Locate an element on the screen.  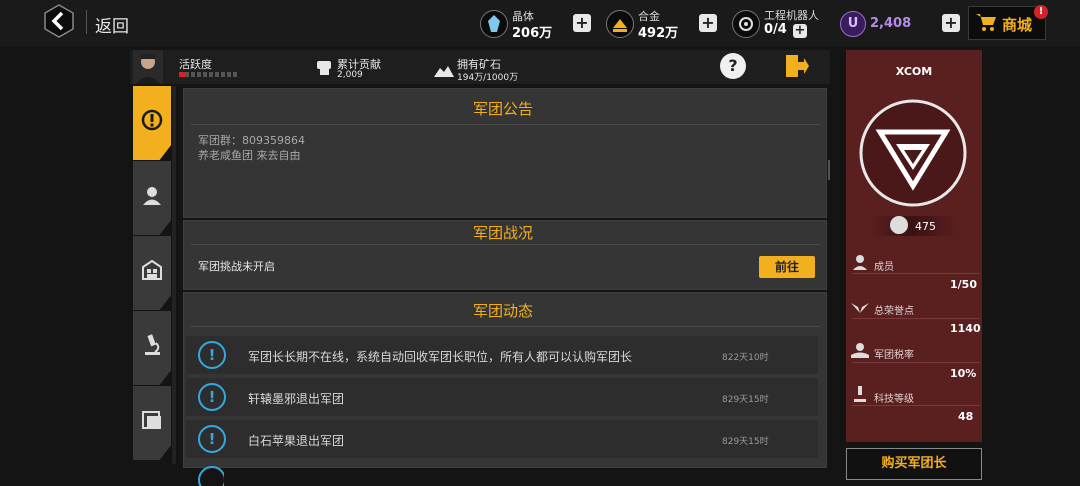
level-icon is located at coordinates (899, 225).